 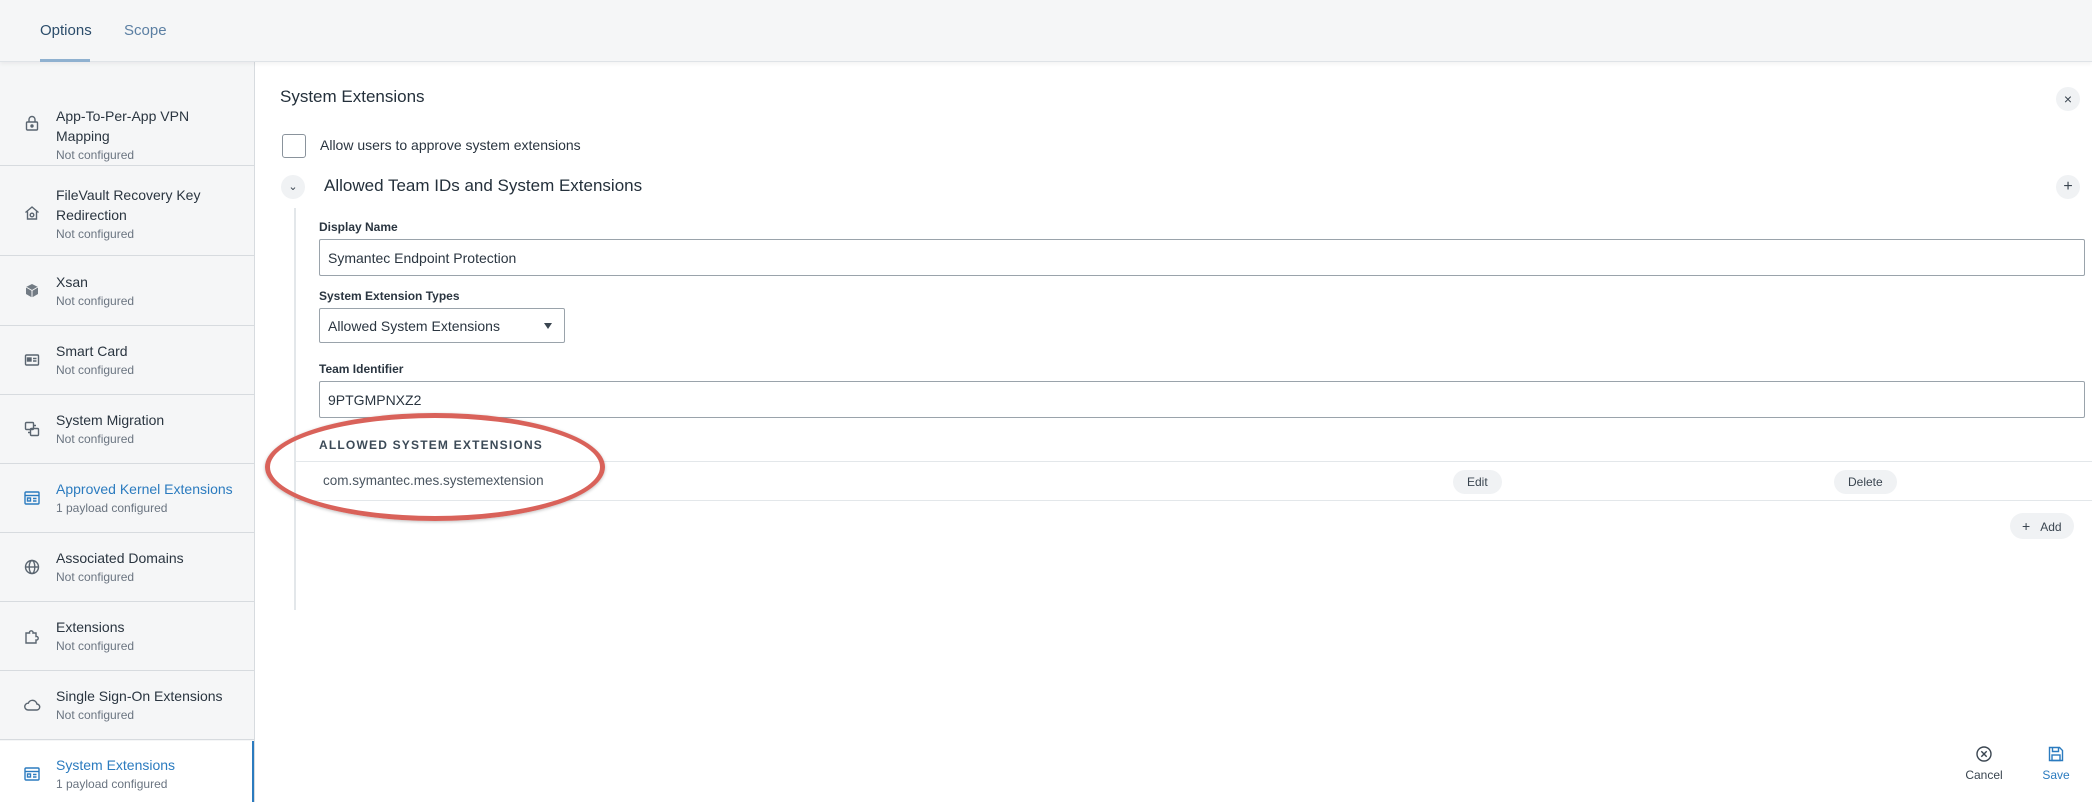 I want to click on sidebar-item-title: Smart Card, so click(x=92, y=351).